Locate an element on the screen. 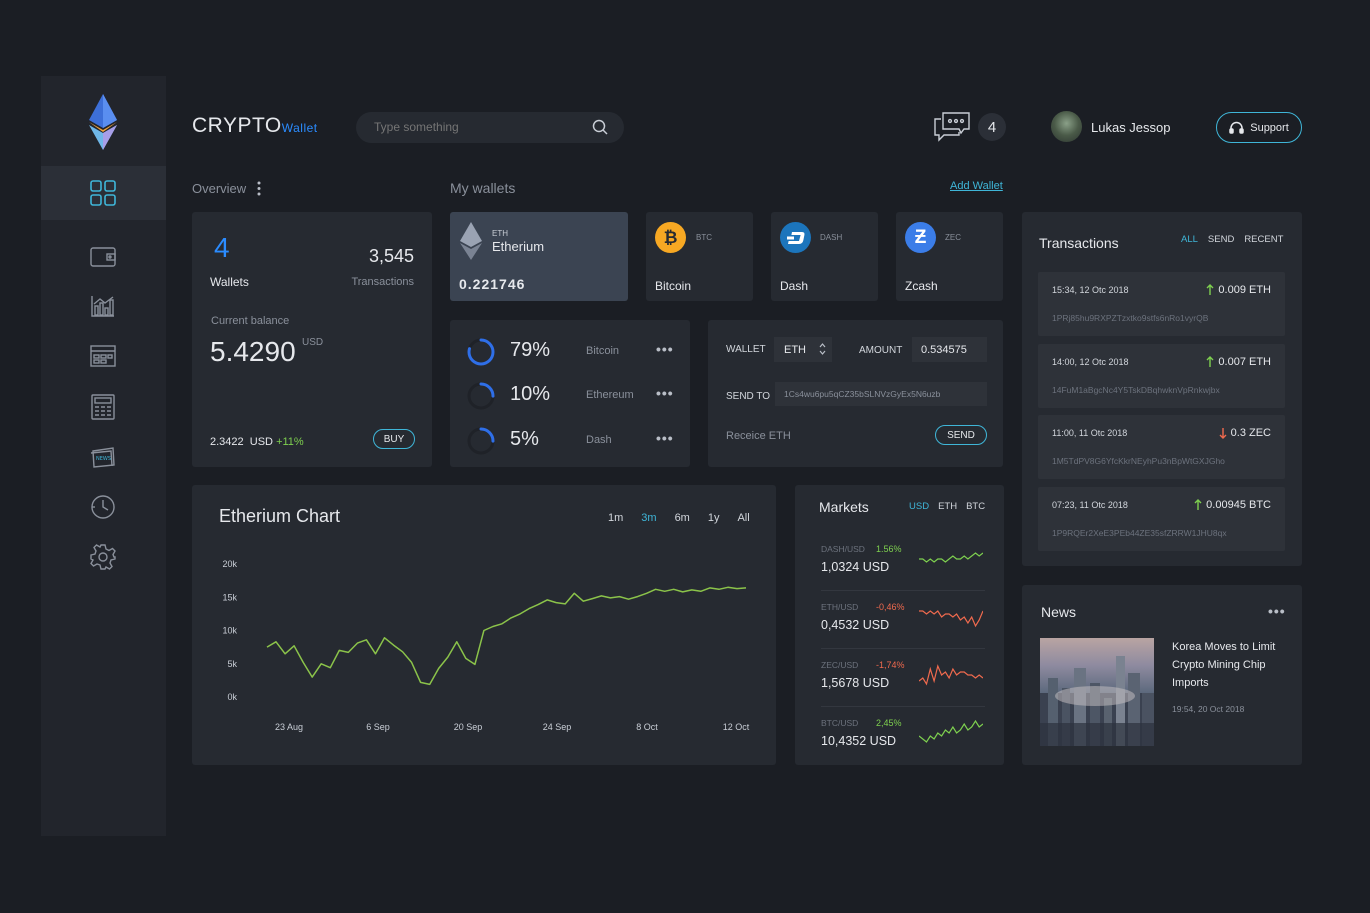  wallet-card-eth: ETH Etherium 0.221746 is located at coordinates (539, 256).